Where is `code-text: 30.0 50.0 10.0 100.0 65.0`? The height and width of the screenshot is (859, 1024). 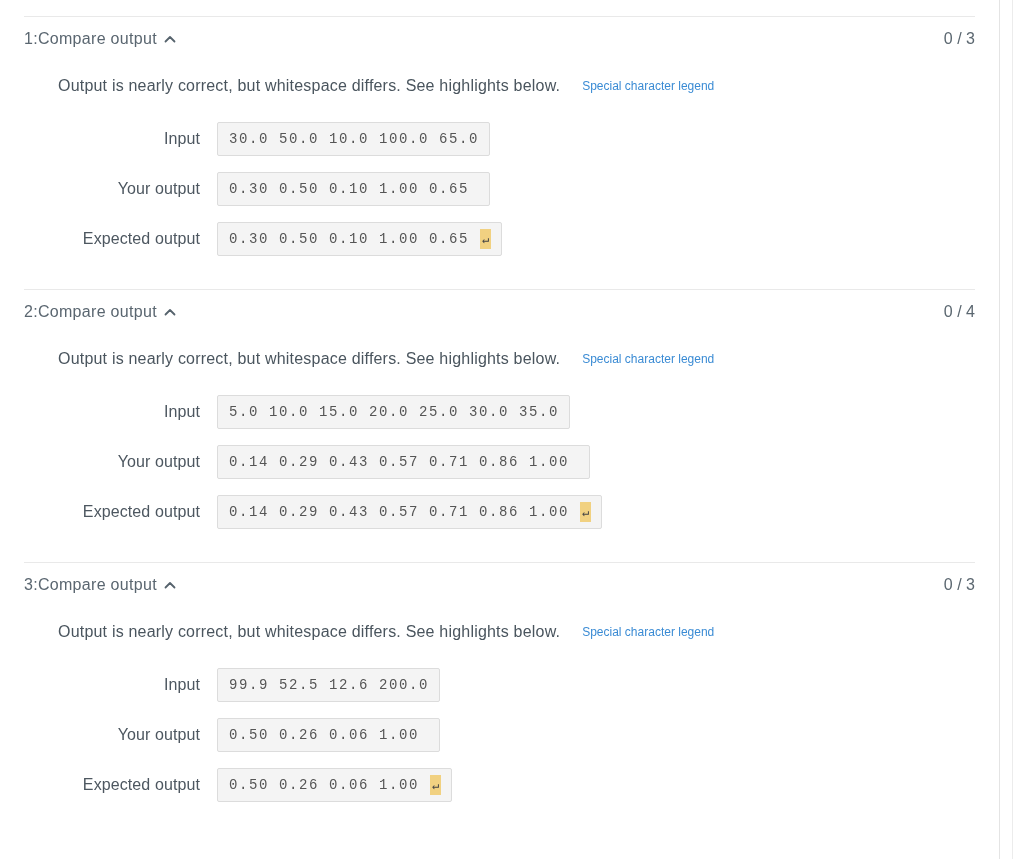 code-text: 30.0 50.0 10.0 100.0 65.0 is located at coordinates (354, 139).